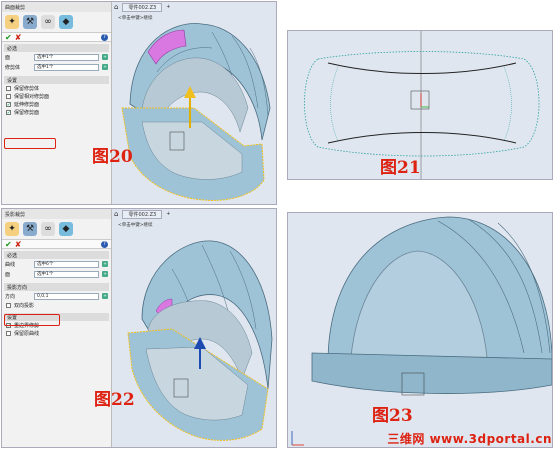 The width and height of the screenshot is (558, 451). What do you see at coordinates (56, 333) in the screenshot?
I see `opt-keep-curve: 保留原曲线` at bounding box center [56, 333].